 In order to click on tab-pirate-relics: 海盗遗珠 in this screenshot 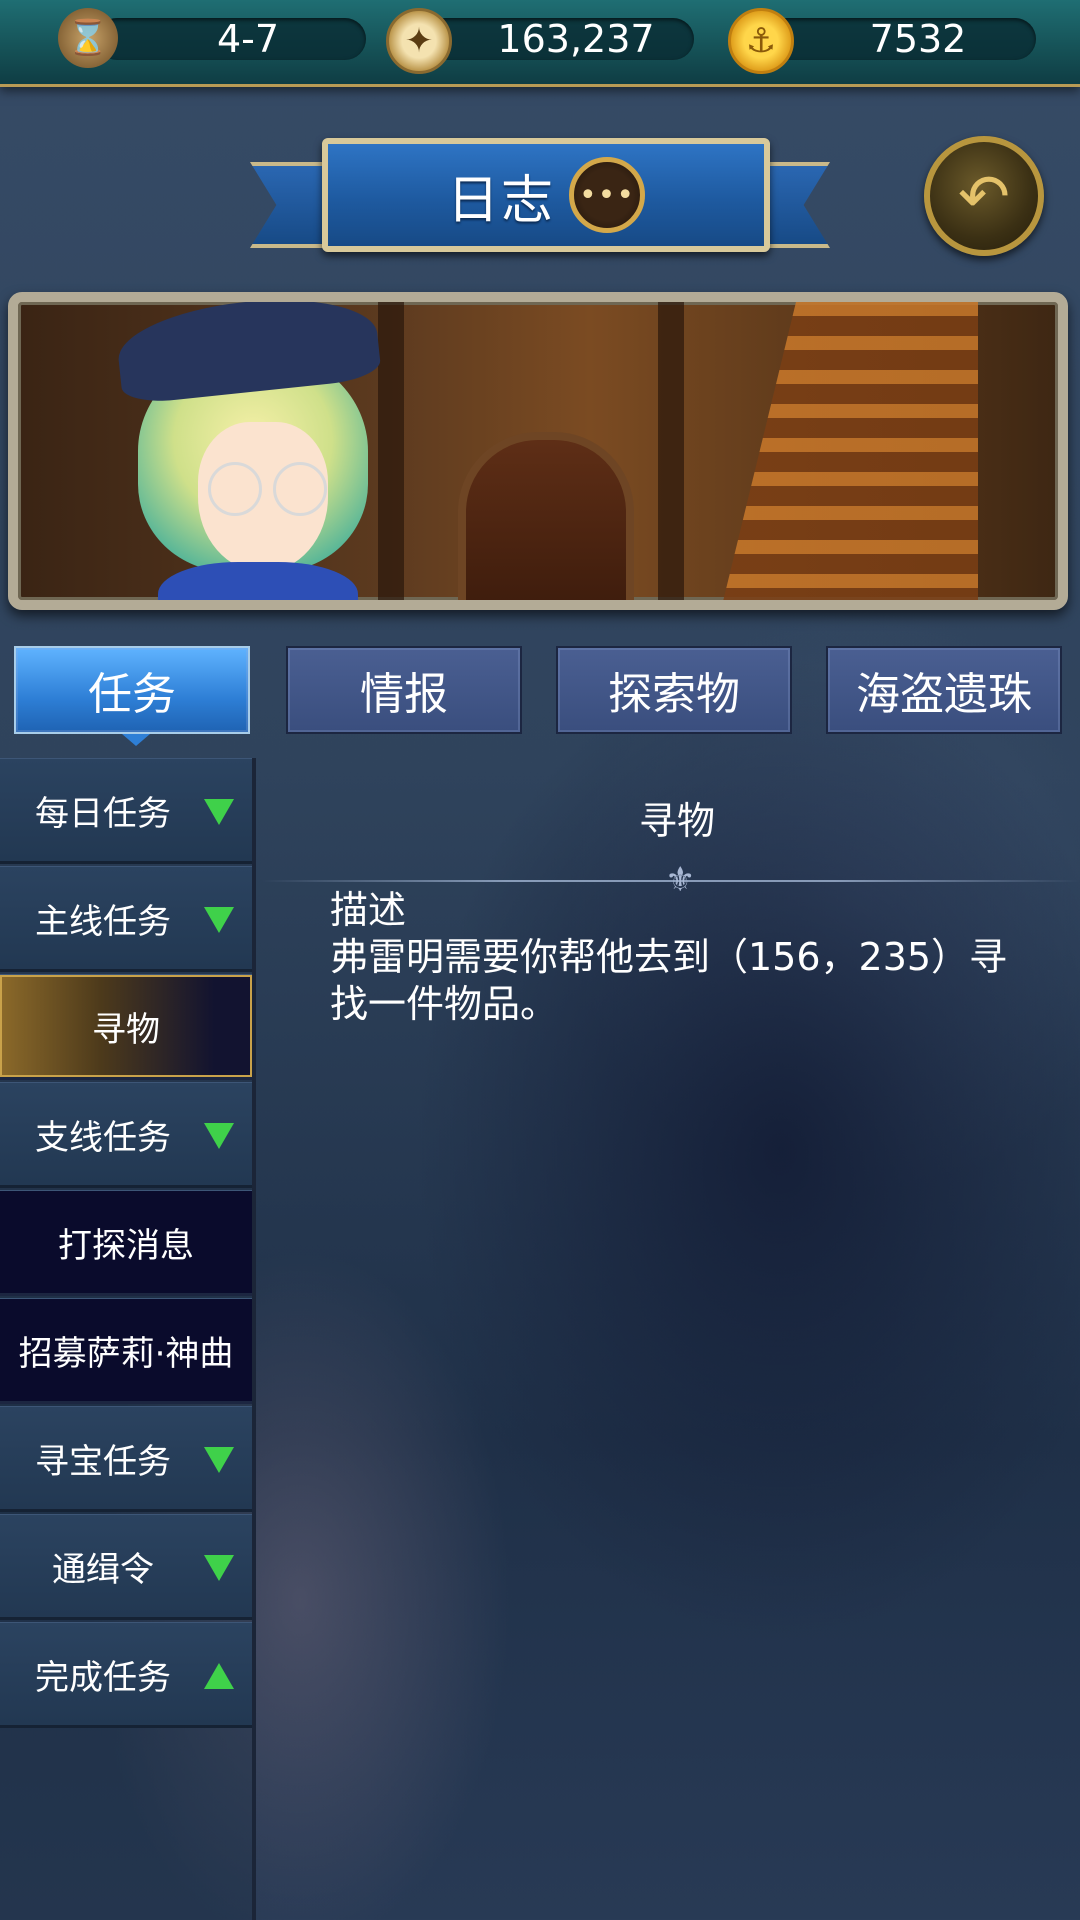, I will do `click(944, 690)`.